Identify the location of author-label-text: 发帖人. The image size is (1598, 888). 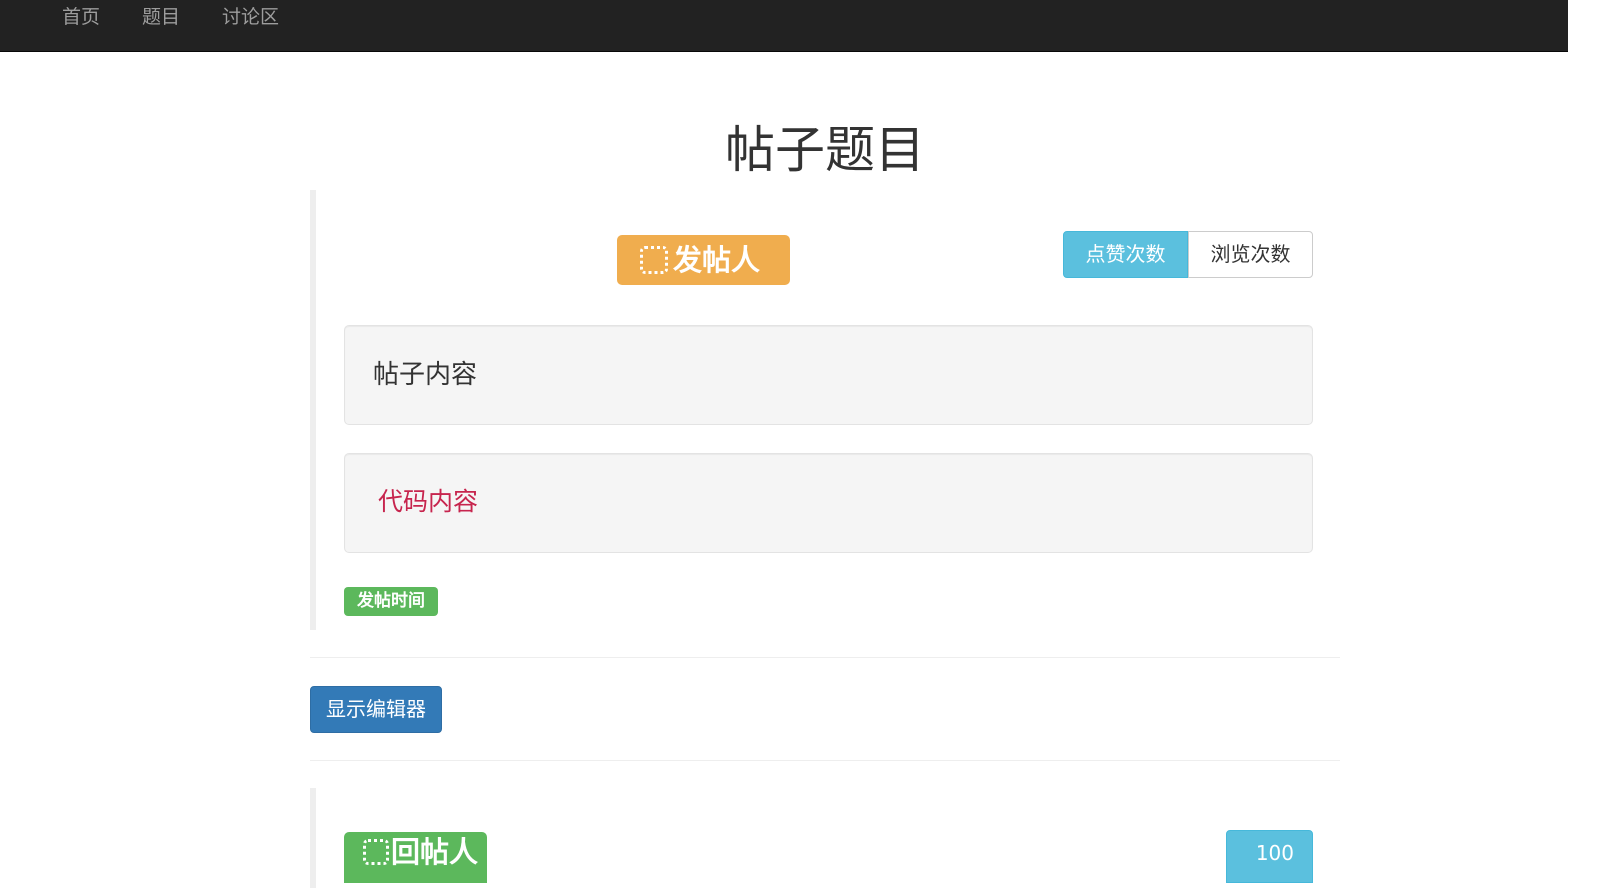
(717, 260).